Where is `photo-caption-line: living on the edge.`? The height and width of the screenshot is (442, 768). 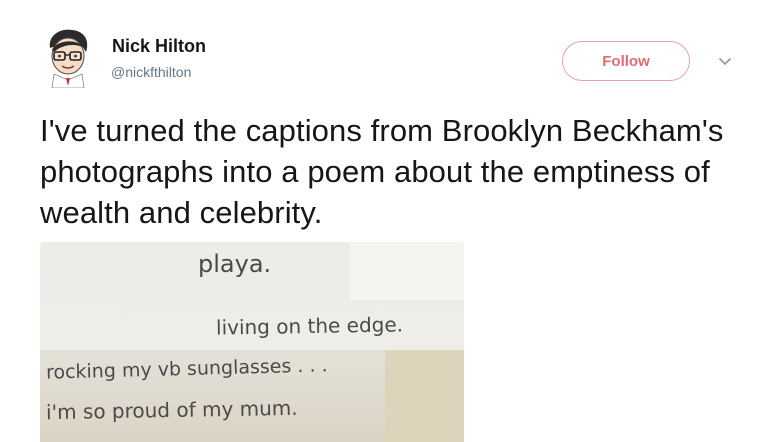
photo-caption-line: living on the edge. is located at coordinates (309, 326).